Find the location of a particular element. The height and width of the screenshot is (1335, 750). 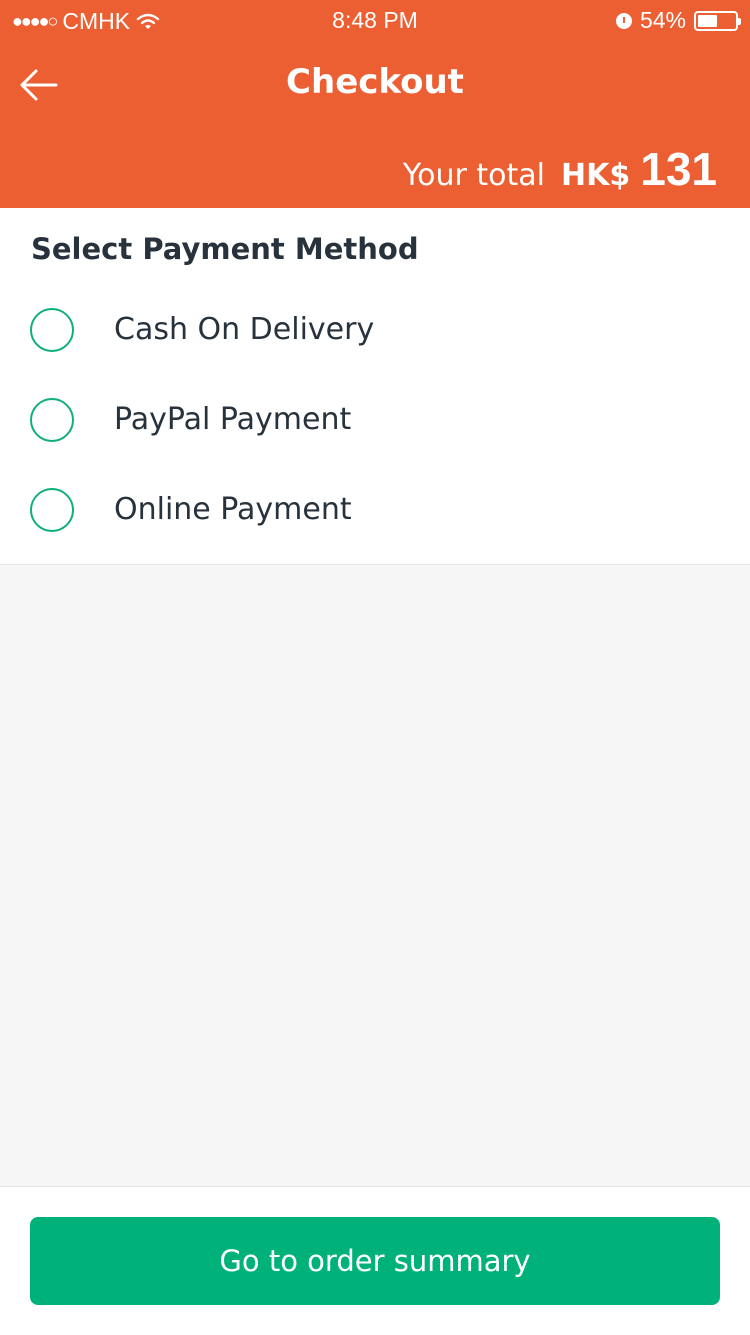

footer-bar: Go to order summary is located at coordinates (375, 1260).